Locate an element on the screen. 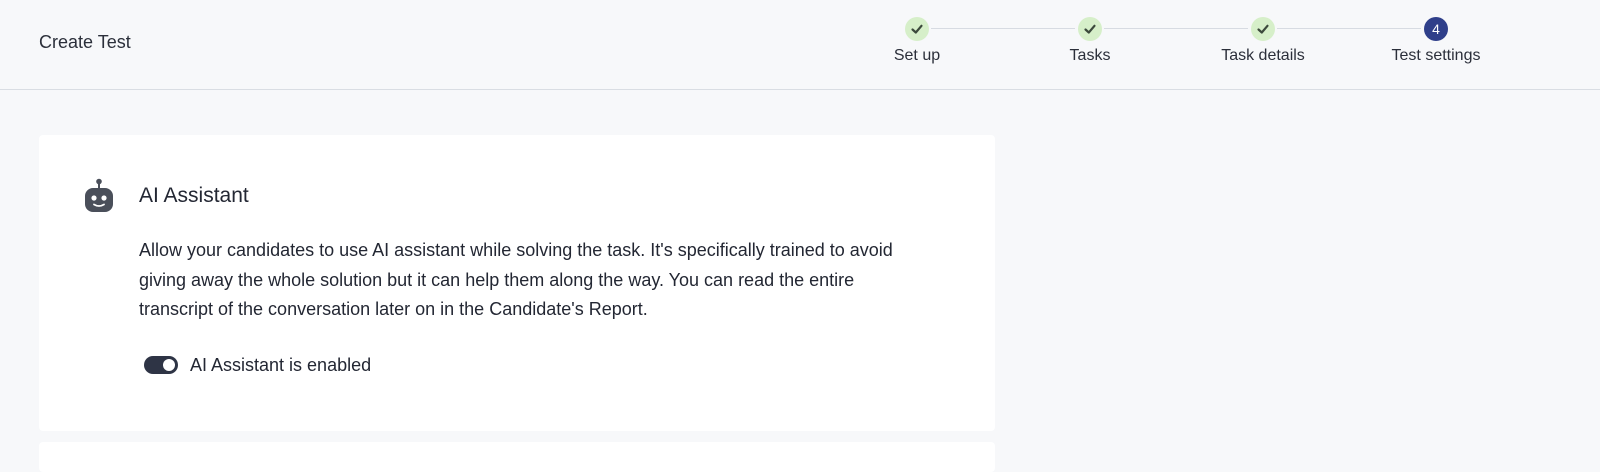 This screenshot has width=1600, height=472. step-task-details: Task details is located at coordinates (1263, 41).